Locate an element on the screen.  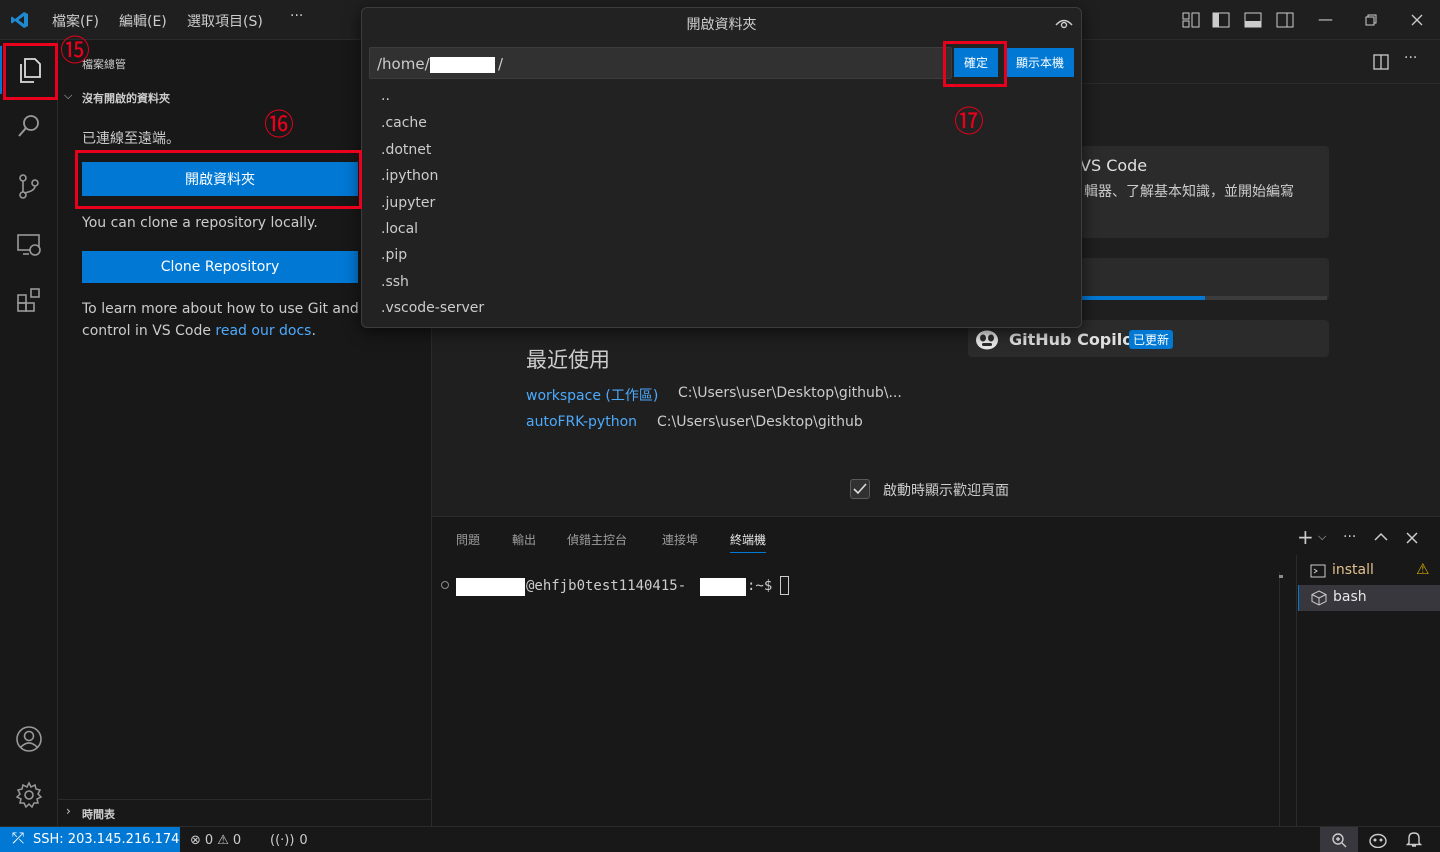
toggle-primary-sidebar-icon is located at coordinates (1221, 20).